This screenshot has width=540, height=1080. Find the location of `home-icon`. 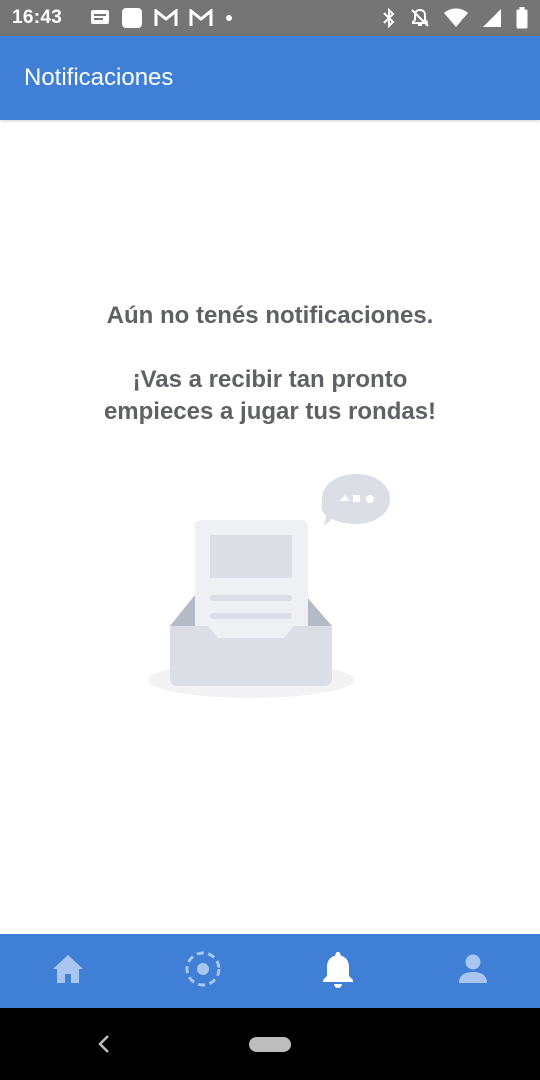

home-icon is located at coordinates (68, 971).